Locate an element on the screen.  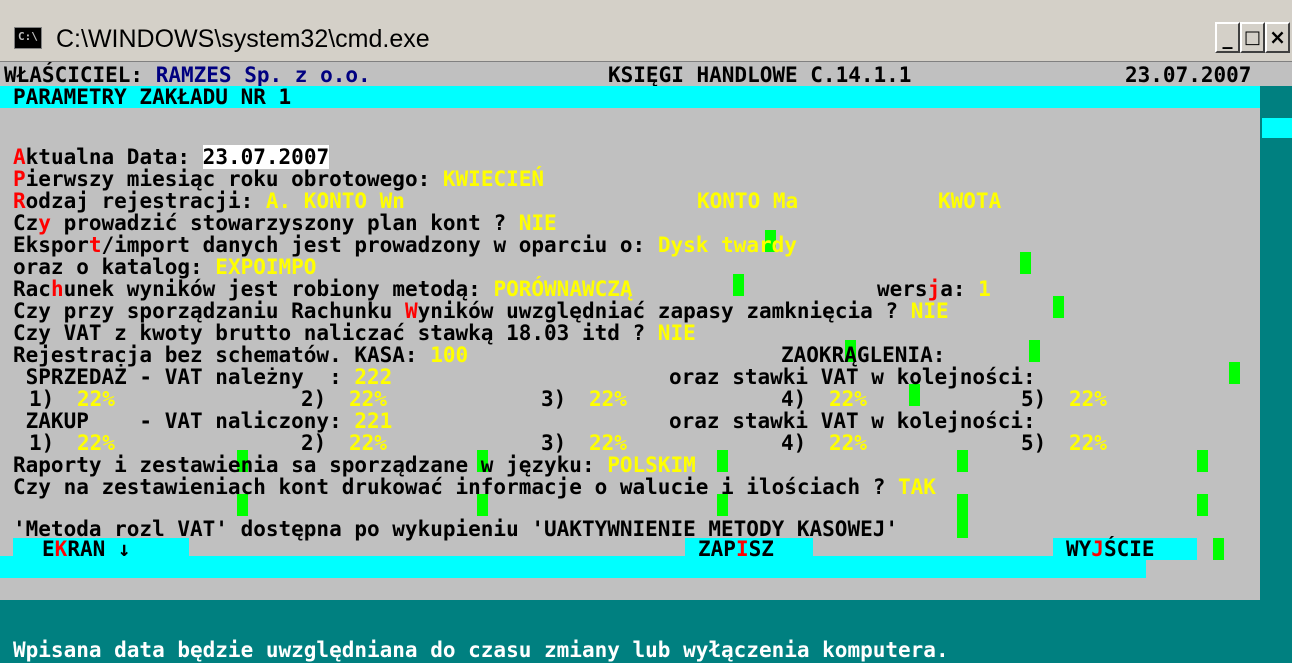
minimize-button: _ is located at coordinates (1227, 37).